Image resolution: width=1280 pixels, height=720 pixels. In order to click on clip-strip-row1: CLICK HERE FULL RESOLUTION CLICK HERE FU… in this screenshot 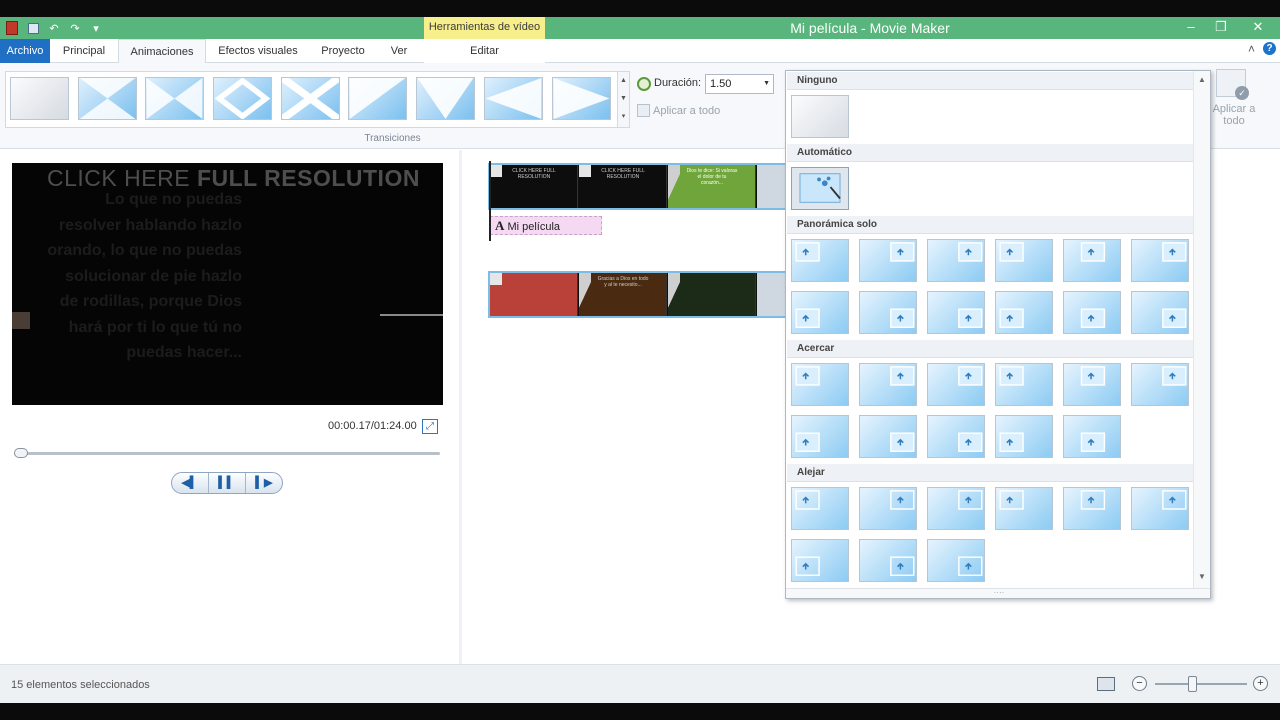, I will do `click(638, 186)`.